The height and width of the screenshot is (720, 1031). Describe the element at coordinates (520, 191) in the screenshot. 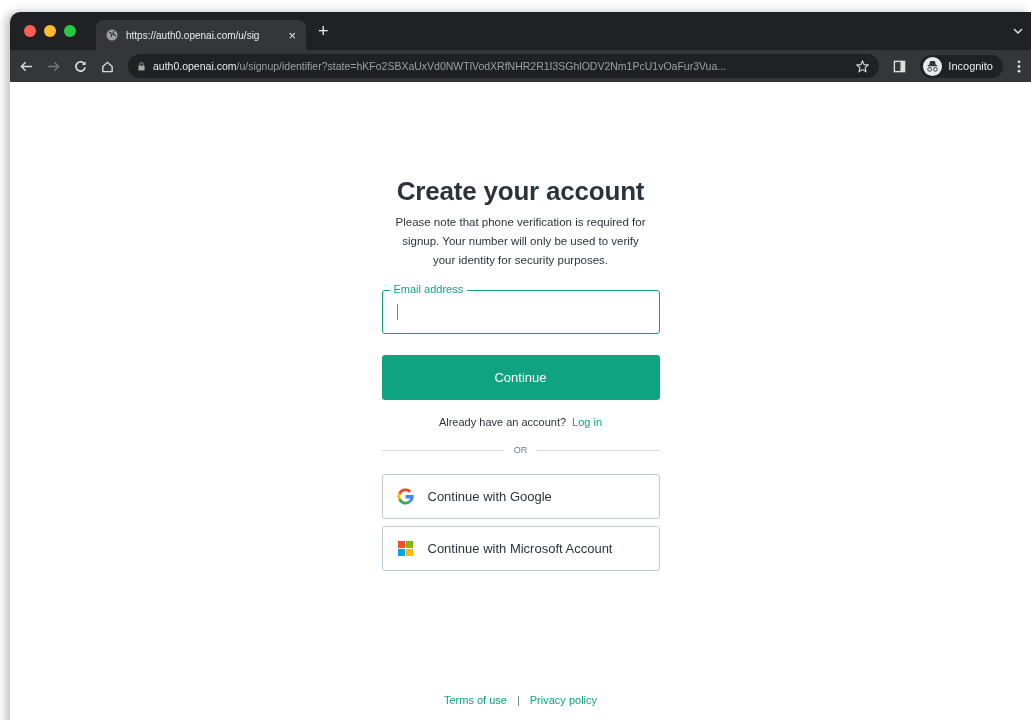

I see `page-title: Create your account` at that location.